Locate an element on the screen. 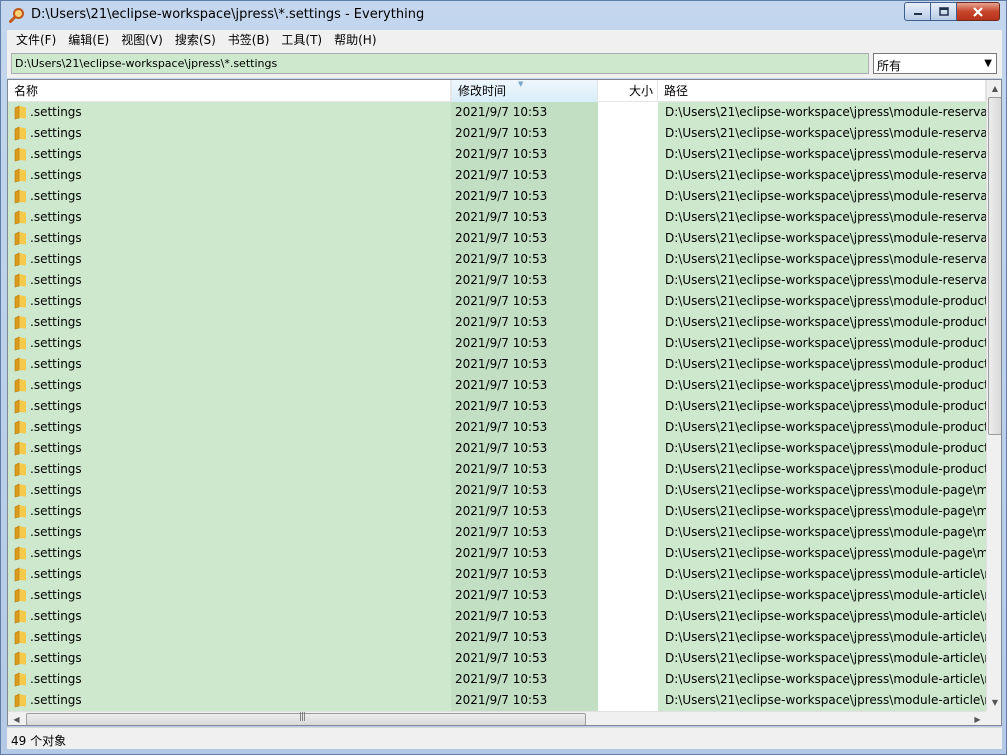 The width and height of the screenshot is (1007, 755). column-header-date: 修改时间 is located at coordinates (524, 91).